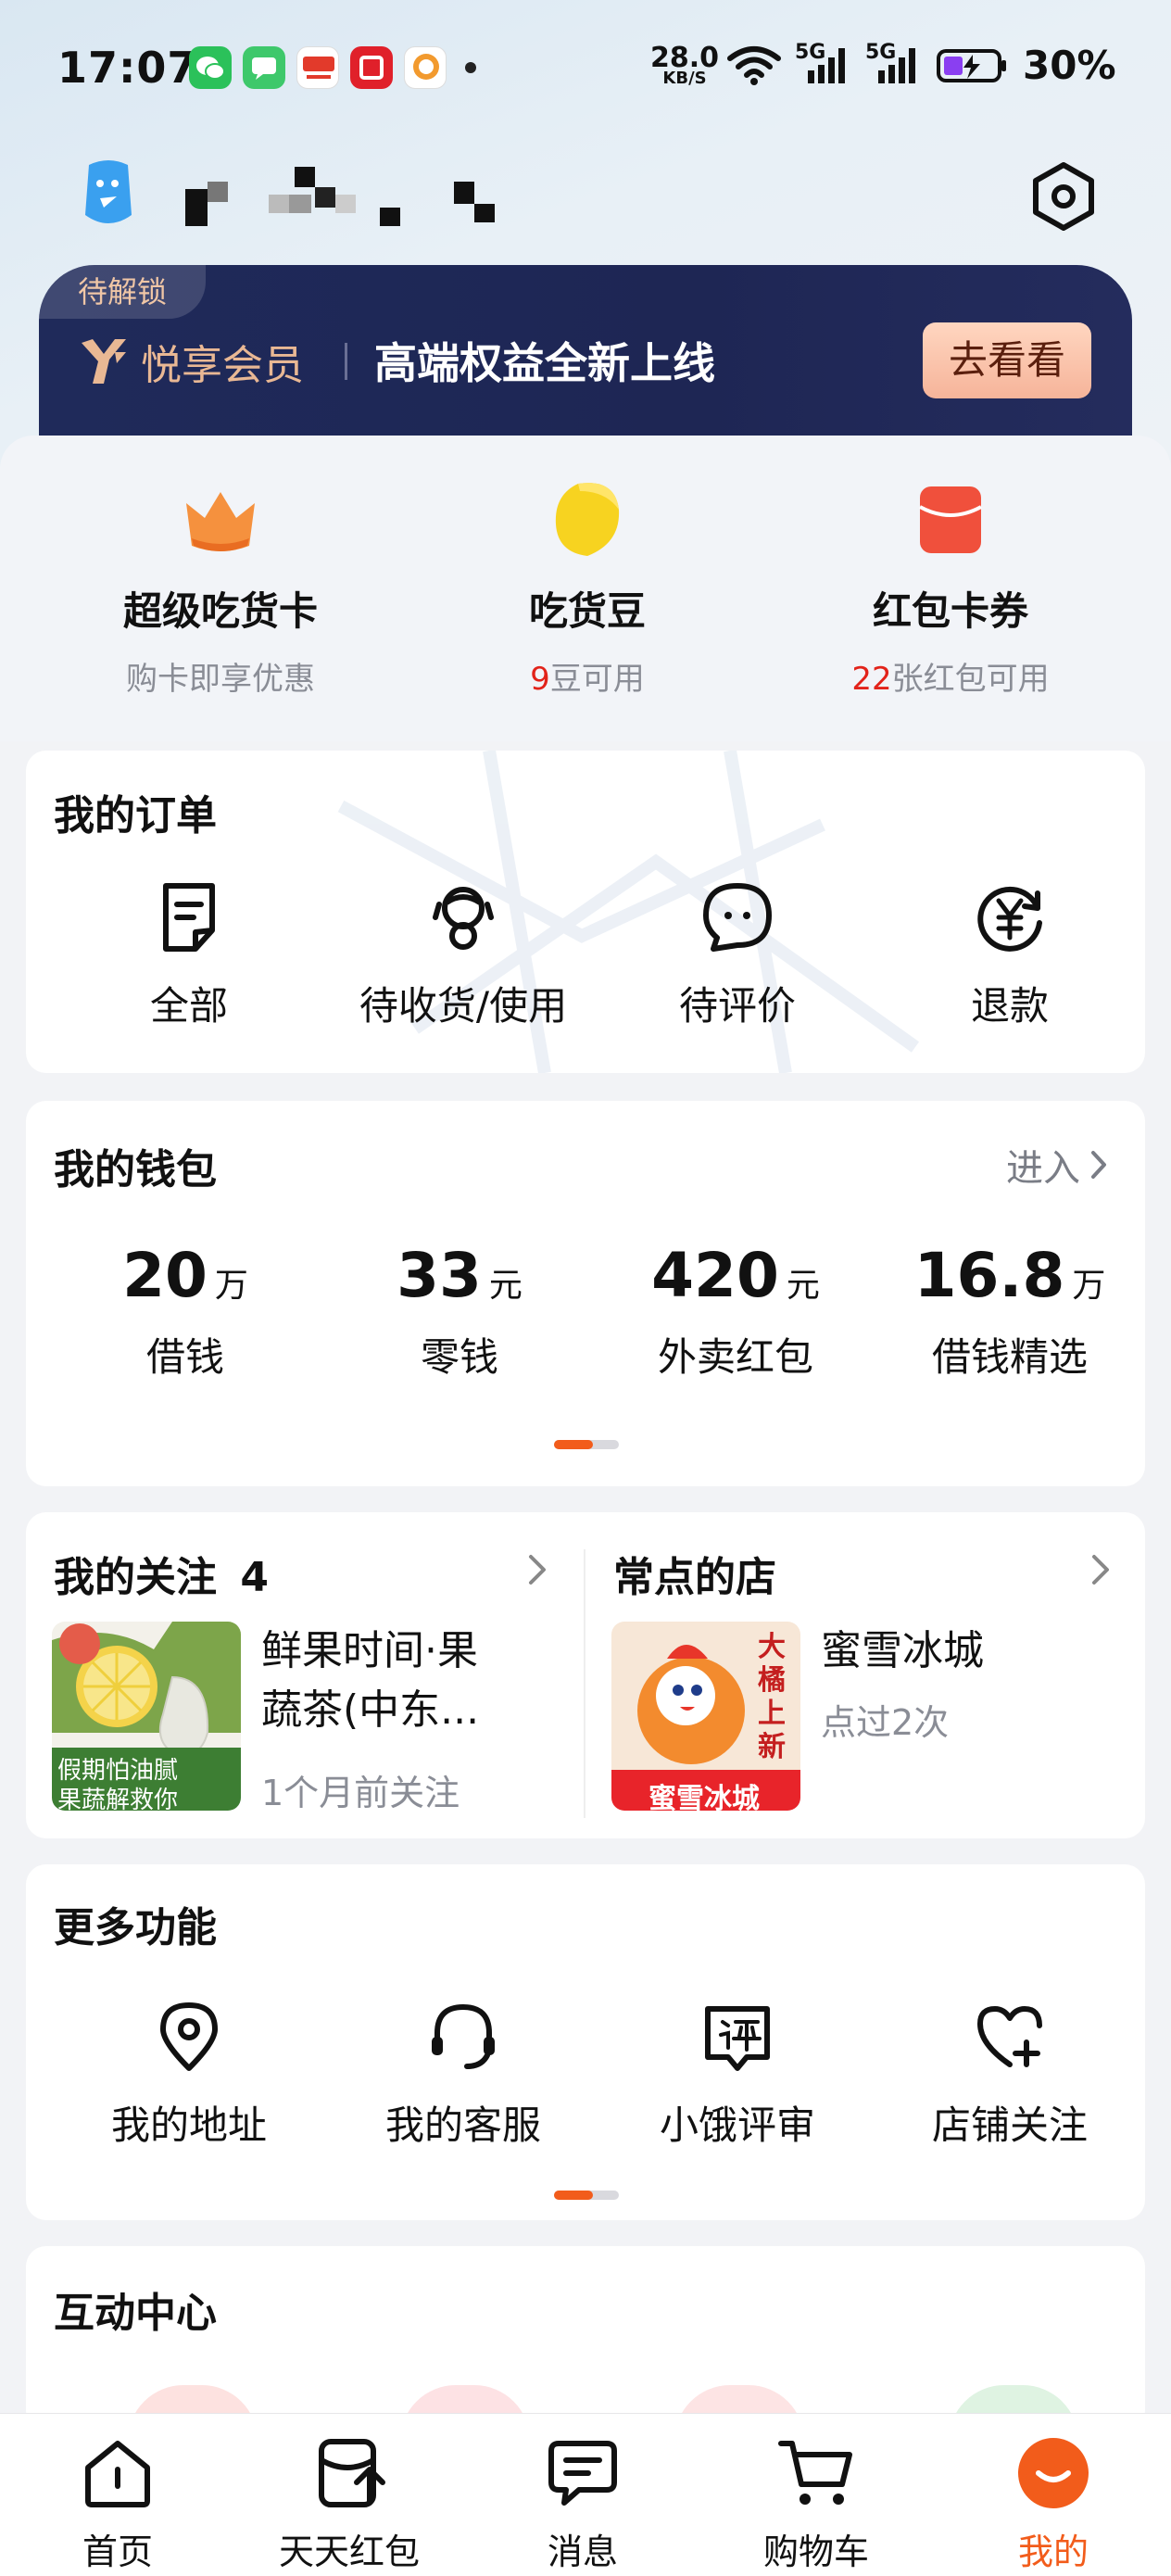 Image resolution: width=1171 pixels, height=2576 pixels. Describe the element at coordinates (463, 956) in the screenshot. I see `order-pending-receipt: 待收货/使用` at that location.